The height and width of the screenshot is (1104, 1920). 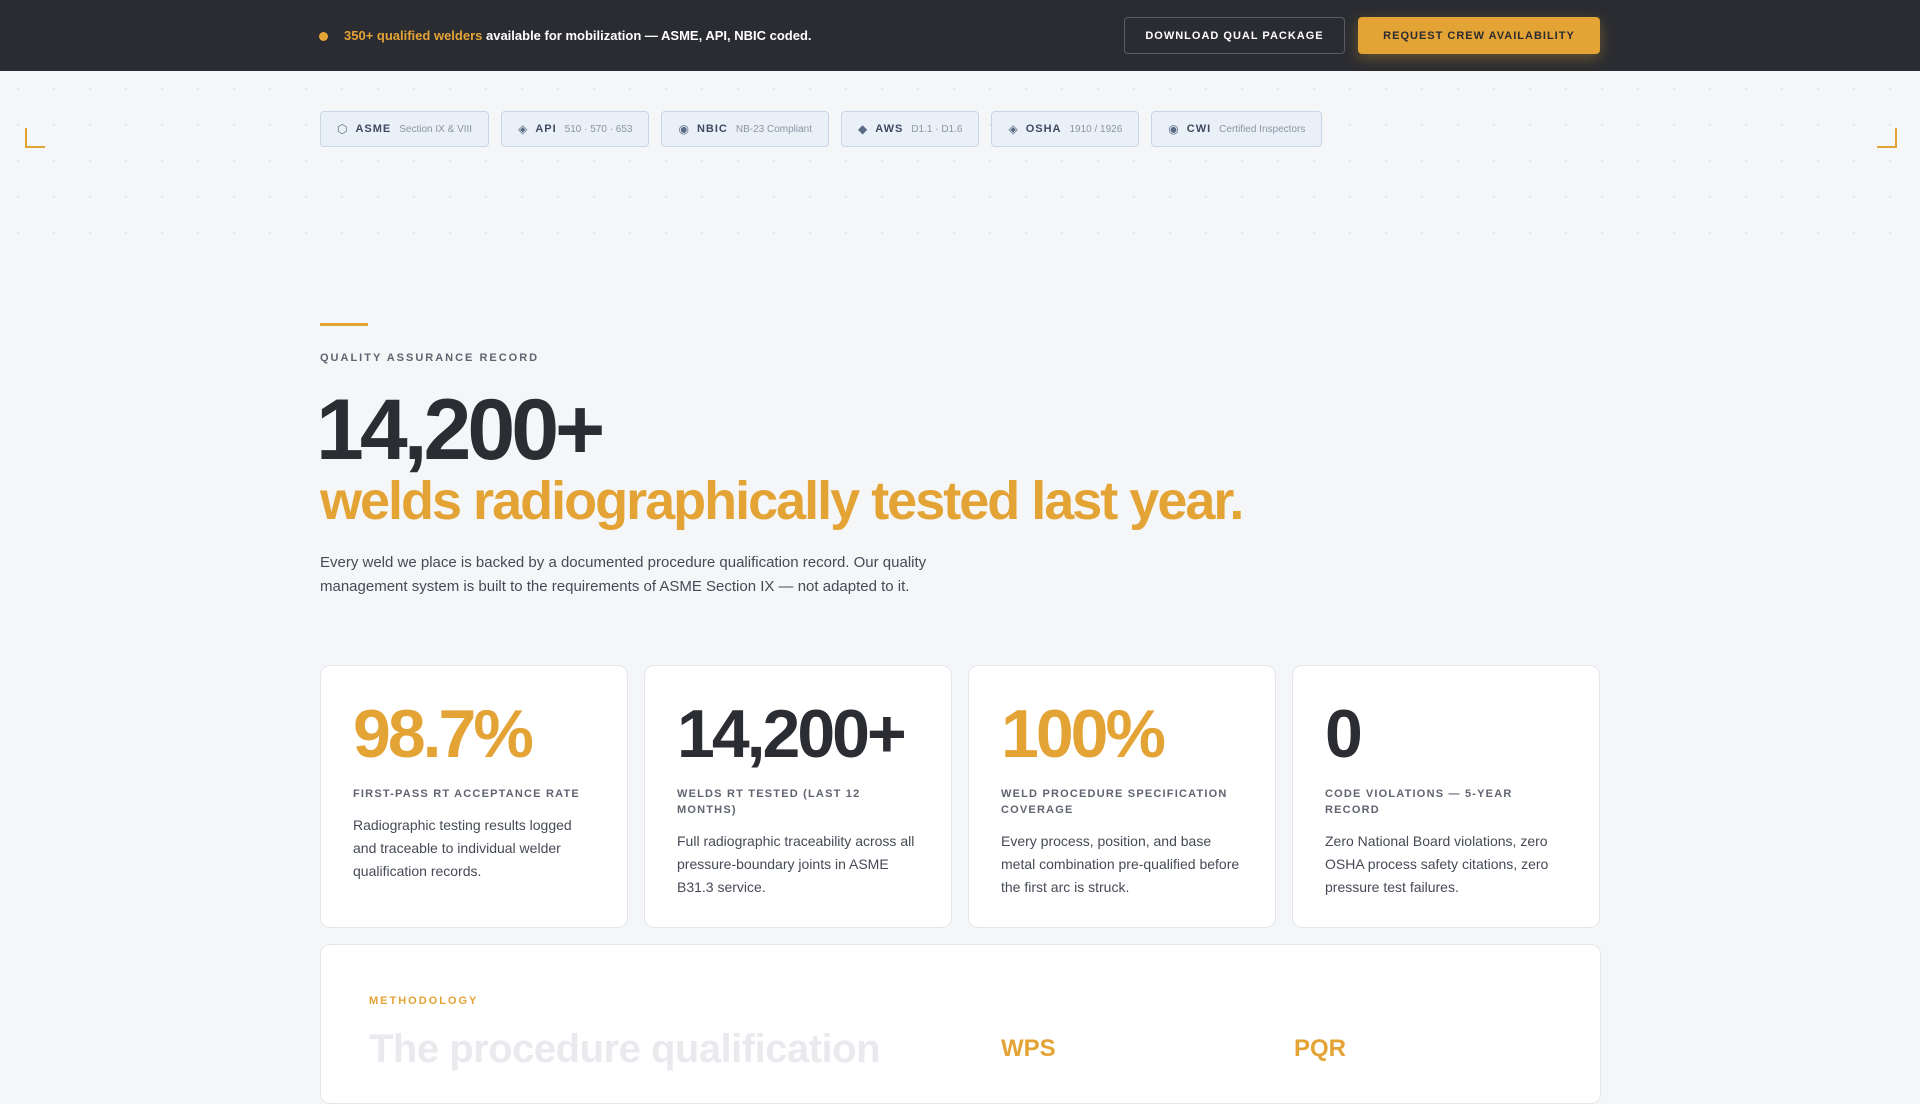 I want to click on corner-bracket-left, so click(x=35, y=138).